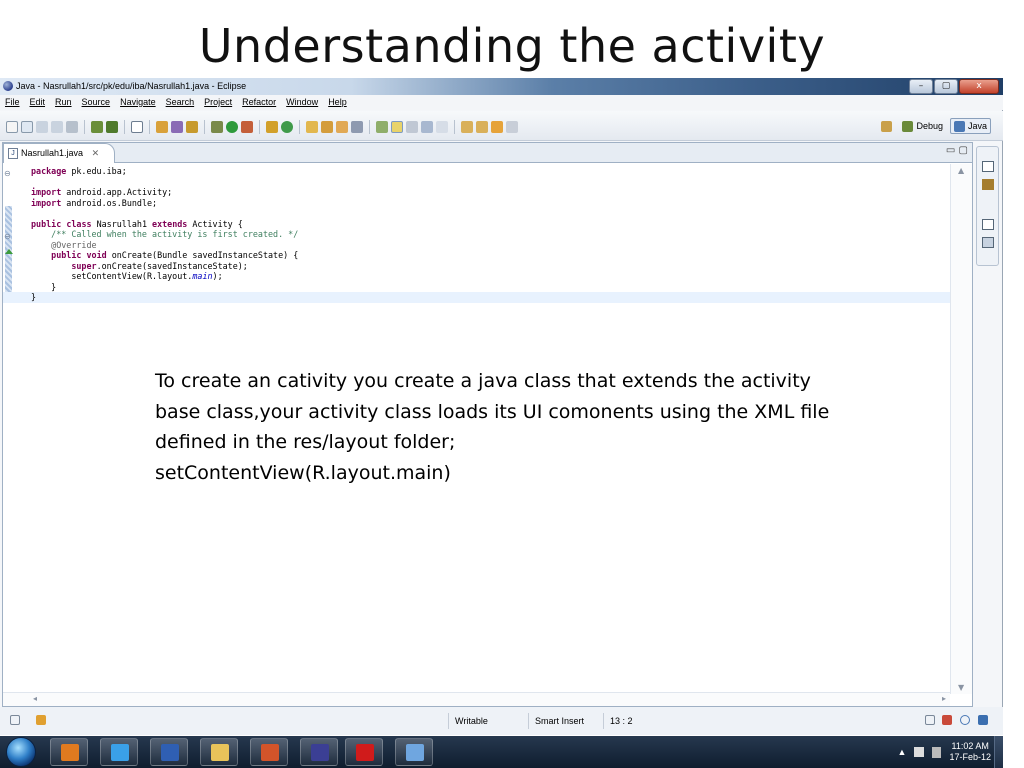 The height and width of the screenshot is (768, 1024). Describe the element at coordinates (946, 86) in the screenshot. I see `maximize-button: ▢` at that location.